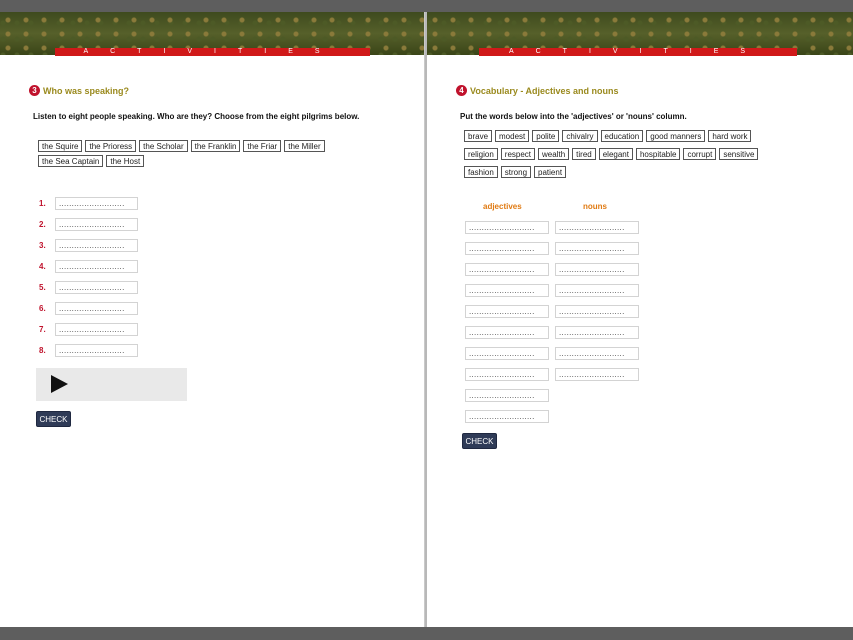  What do you see at coordinates (42, 266) in the screenshot?
I see `answer-number: 4.` at bounding box center [42, 266].